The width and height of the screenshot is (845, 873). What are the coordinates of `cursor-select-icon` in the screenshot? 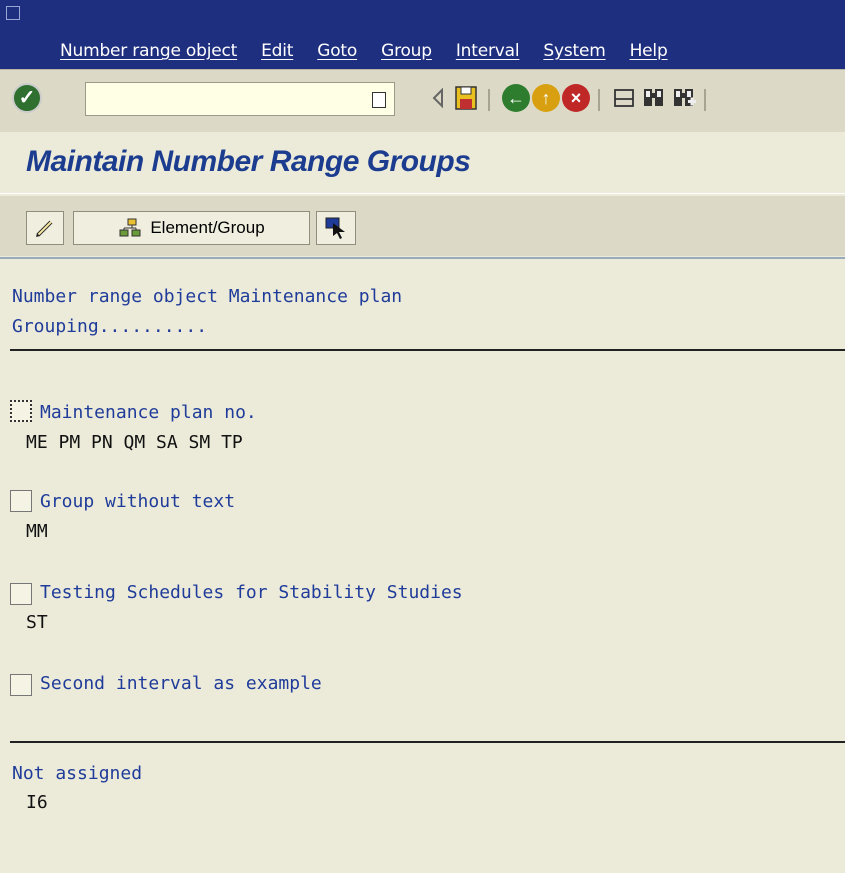 It's located at (335, 228).